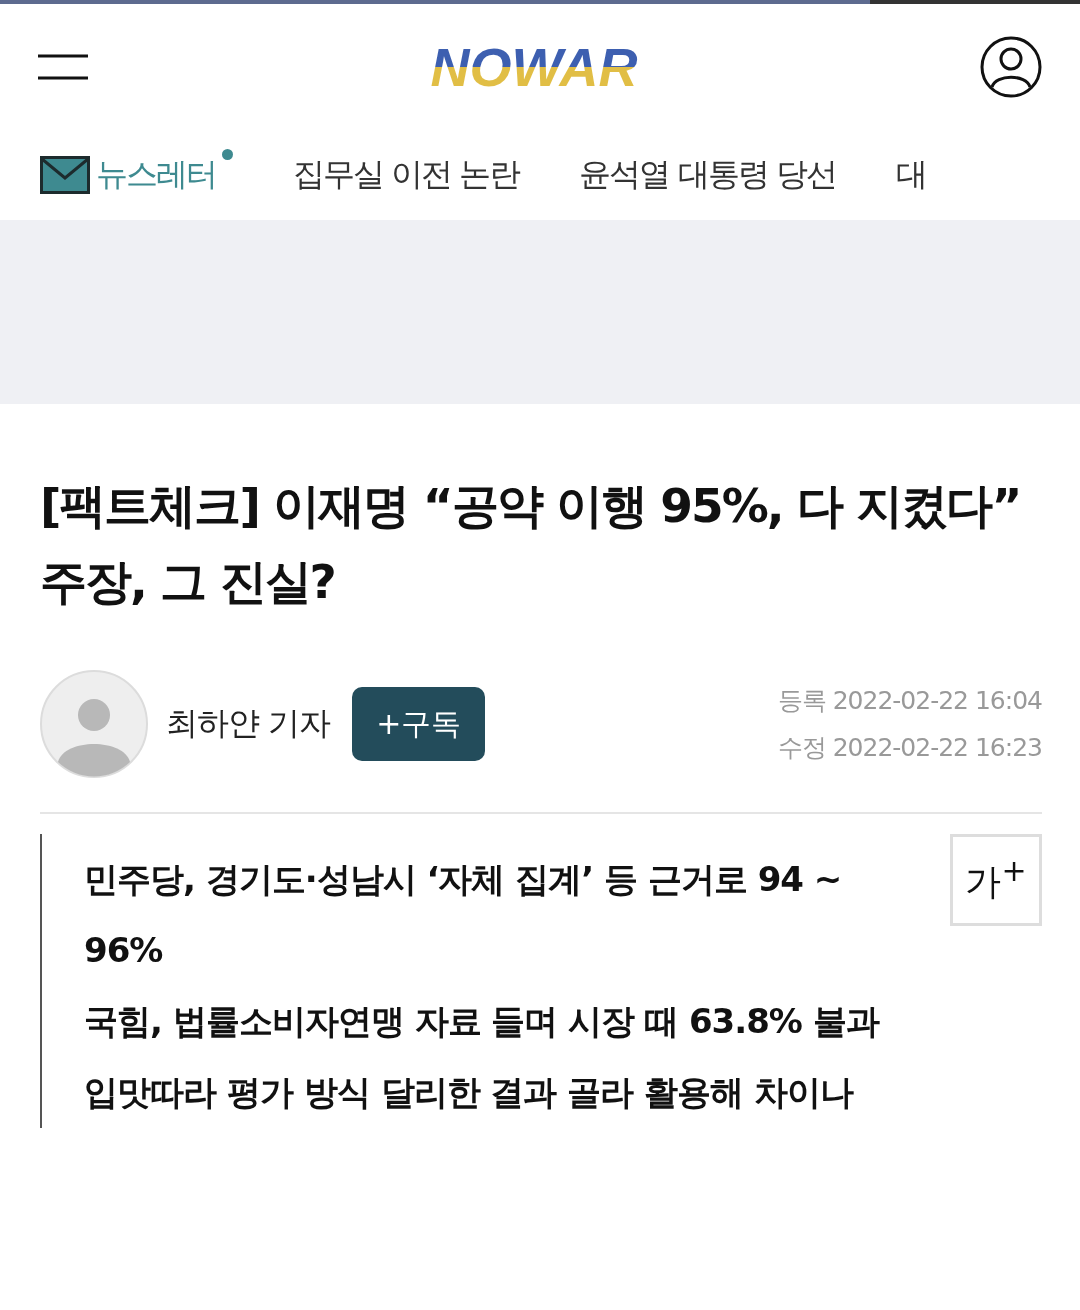  Describe the element at coordinates (248, 723) in the screenshot. I see `author-name: 최하얀 기자` at that location.